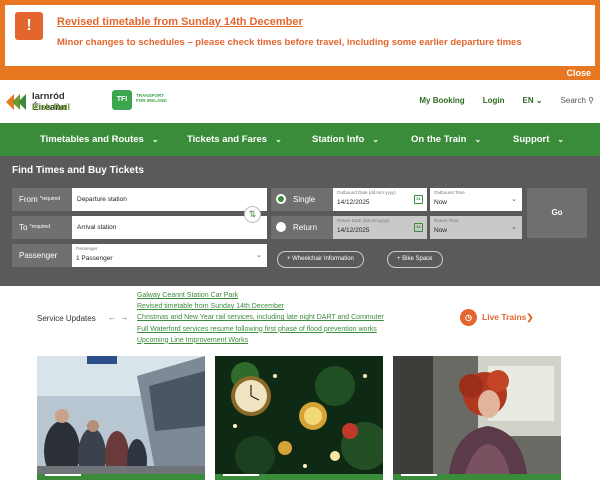 This screenshot has height=480, width=600. I want to click on passenger-label: Passenger, so click(42, 255).